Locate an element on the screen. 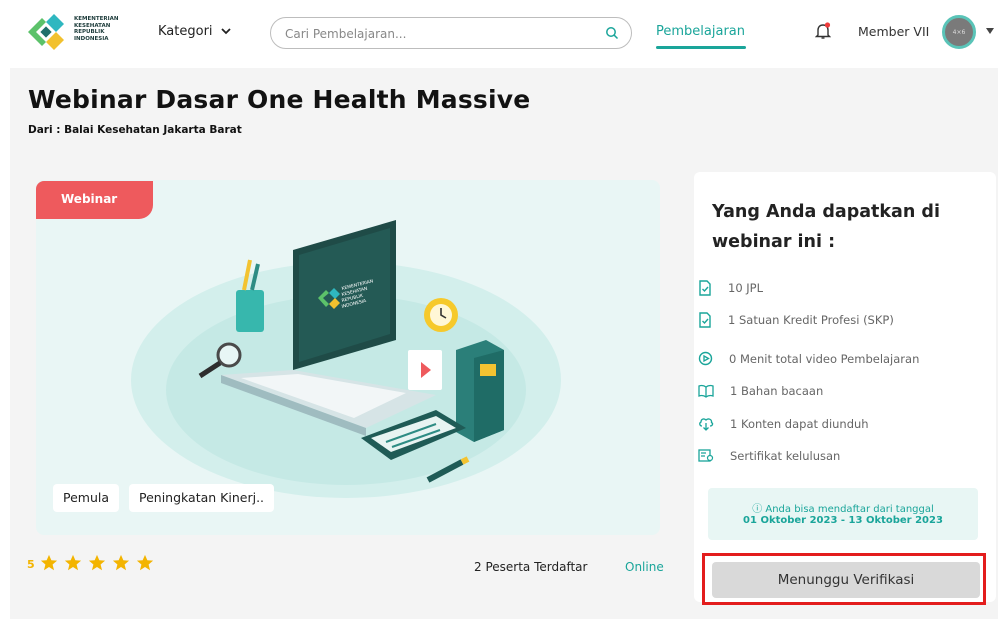 This screenshot has height=619, width=998. kategori-dropdown: Kategori is located at coordinates (194, 31).